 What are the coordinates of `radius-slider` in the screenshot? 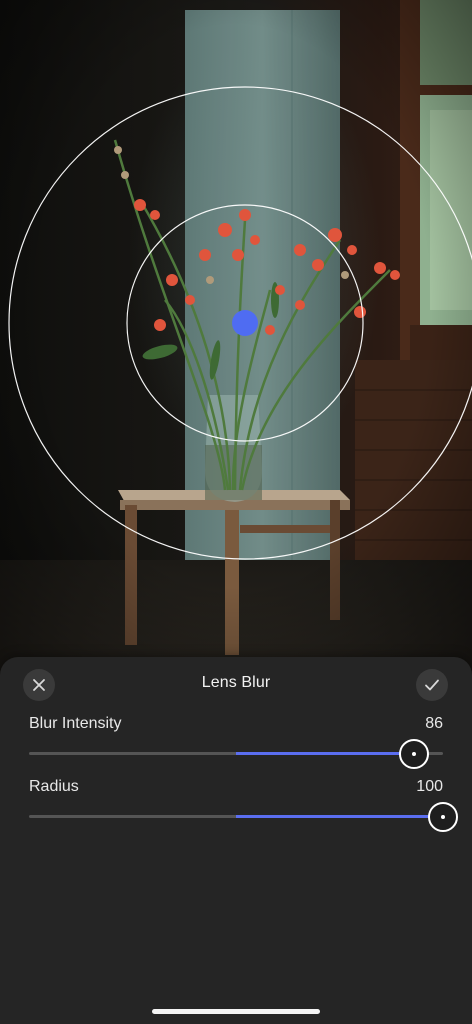 It's located at (243, 817).